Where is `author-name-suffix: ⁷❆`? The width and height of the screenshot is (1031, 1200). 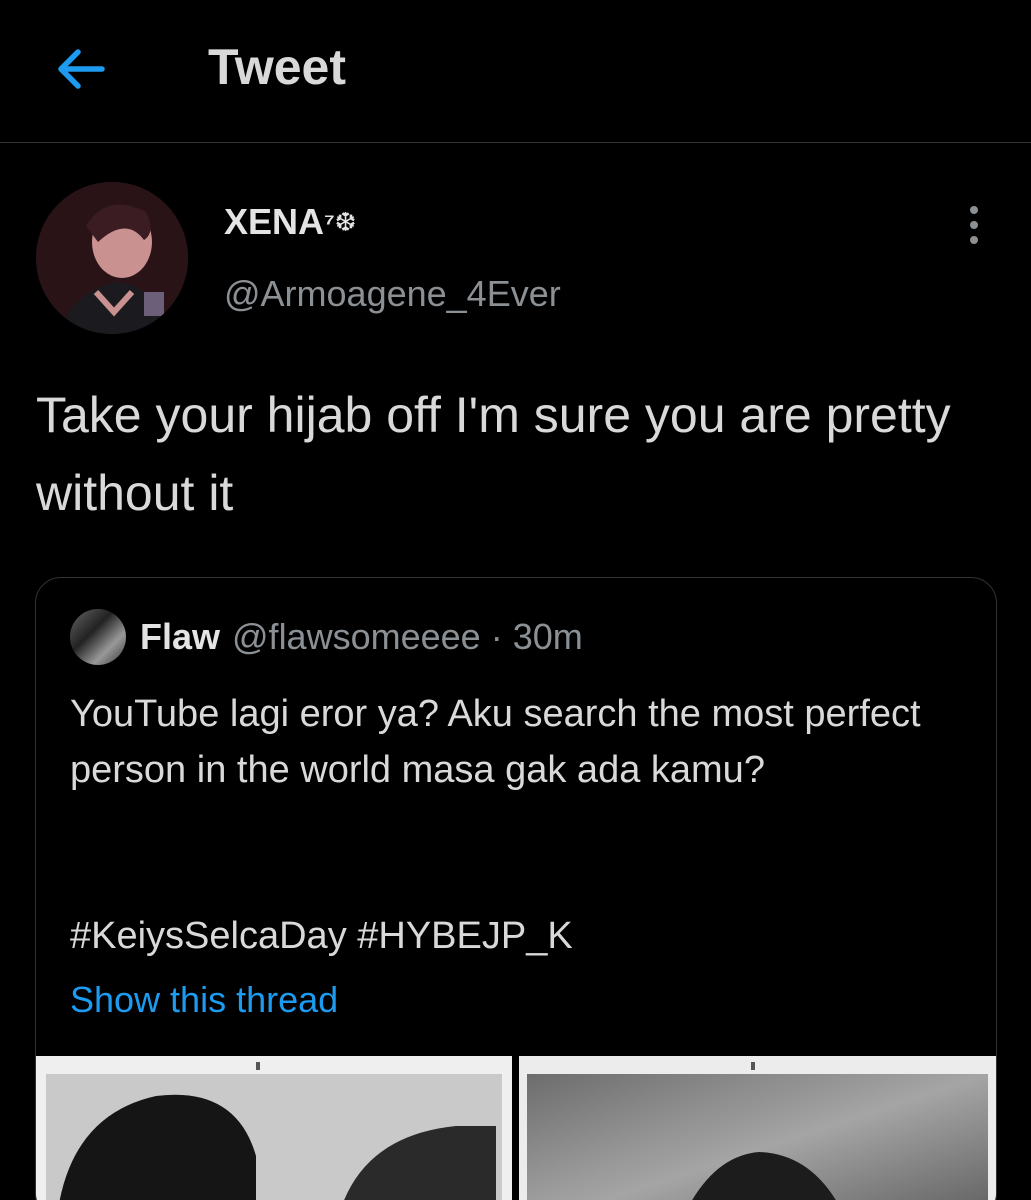 author-name-suffix: ⁷❆ is located at coordinates (340, 222).